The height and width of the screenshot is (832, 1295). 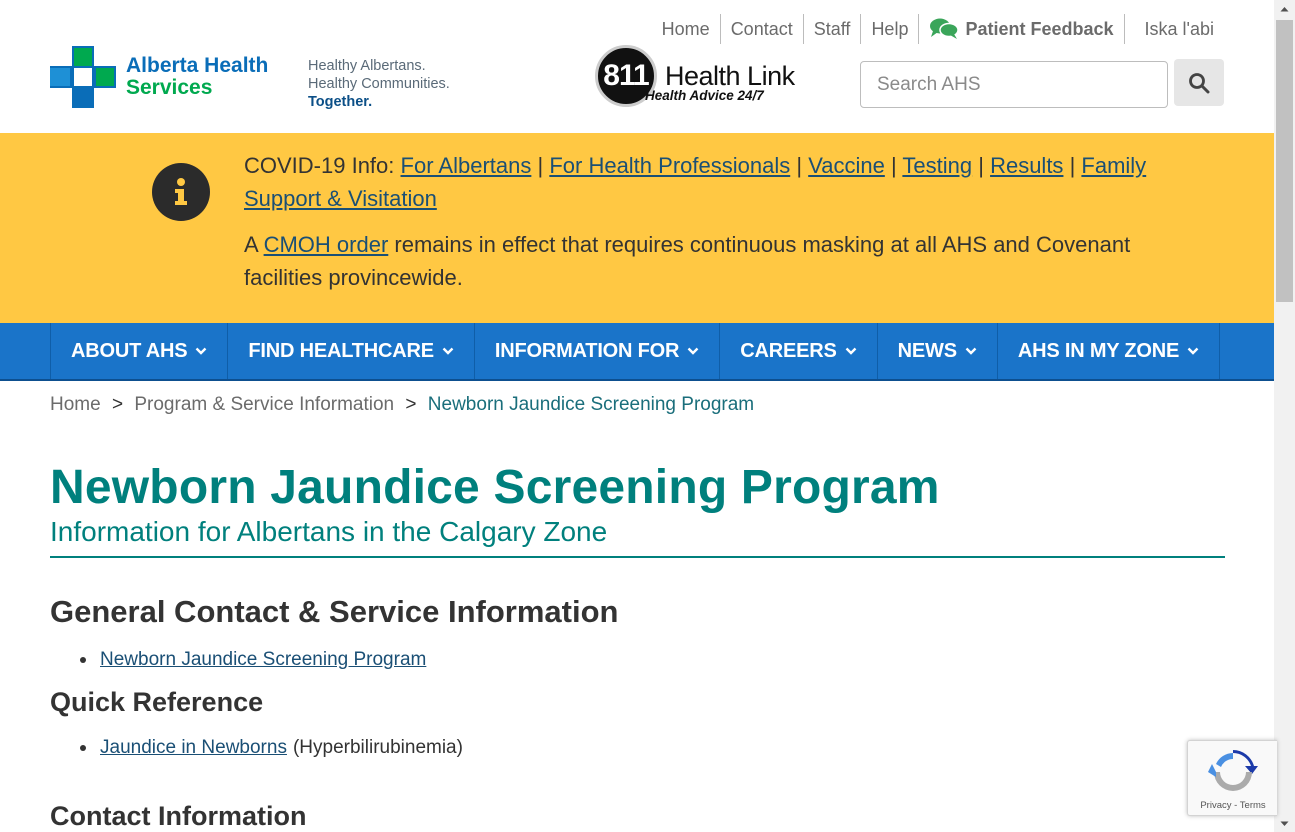 What do you see at coordinates (846, 165) in the screenshot?
I see `link-vaccine: Vaccine` at bounding box center [846, 165].